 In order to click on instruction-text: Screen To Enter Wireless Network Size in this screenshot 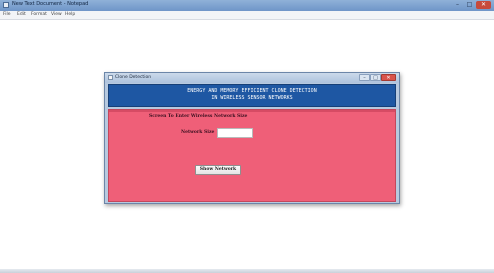, I will do `click(198, 116)`.